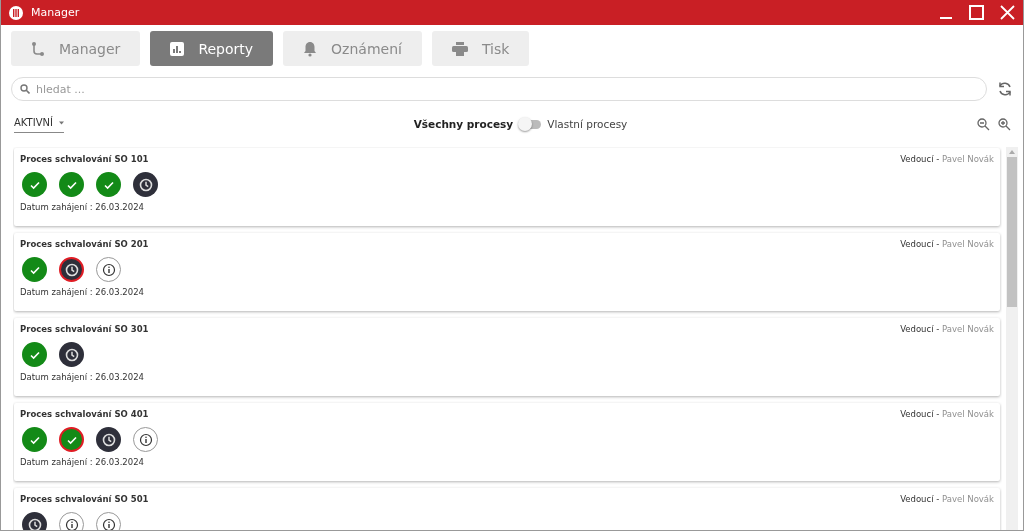 This screenshot has height=531, width=1024. What do you see at coordinates (507, 357) in the screenshot?
I see `process-card: Proces schvalování SO 301 Vedoucí - Pavel Novák Datum zahájení : 26.03.2024` at bounding box center [507, 357].